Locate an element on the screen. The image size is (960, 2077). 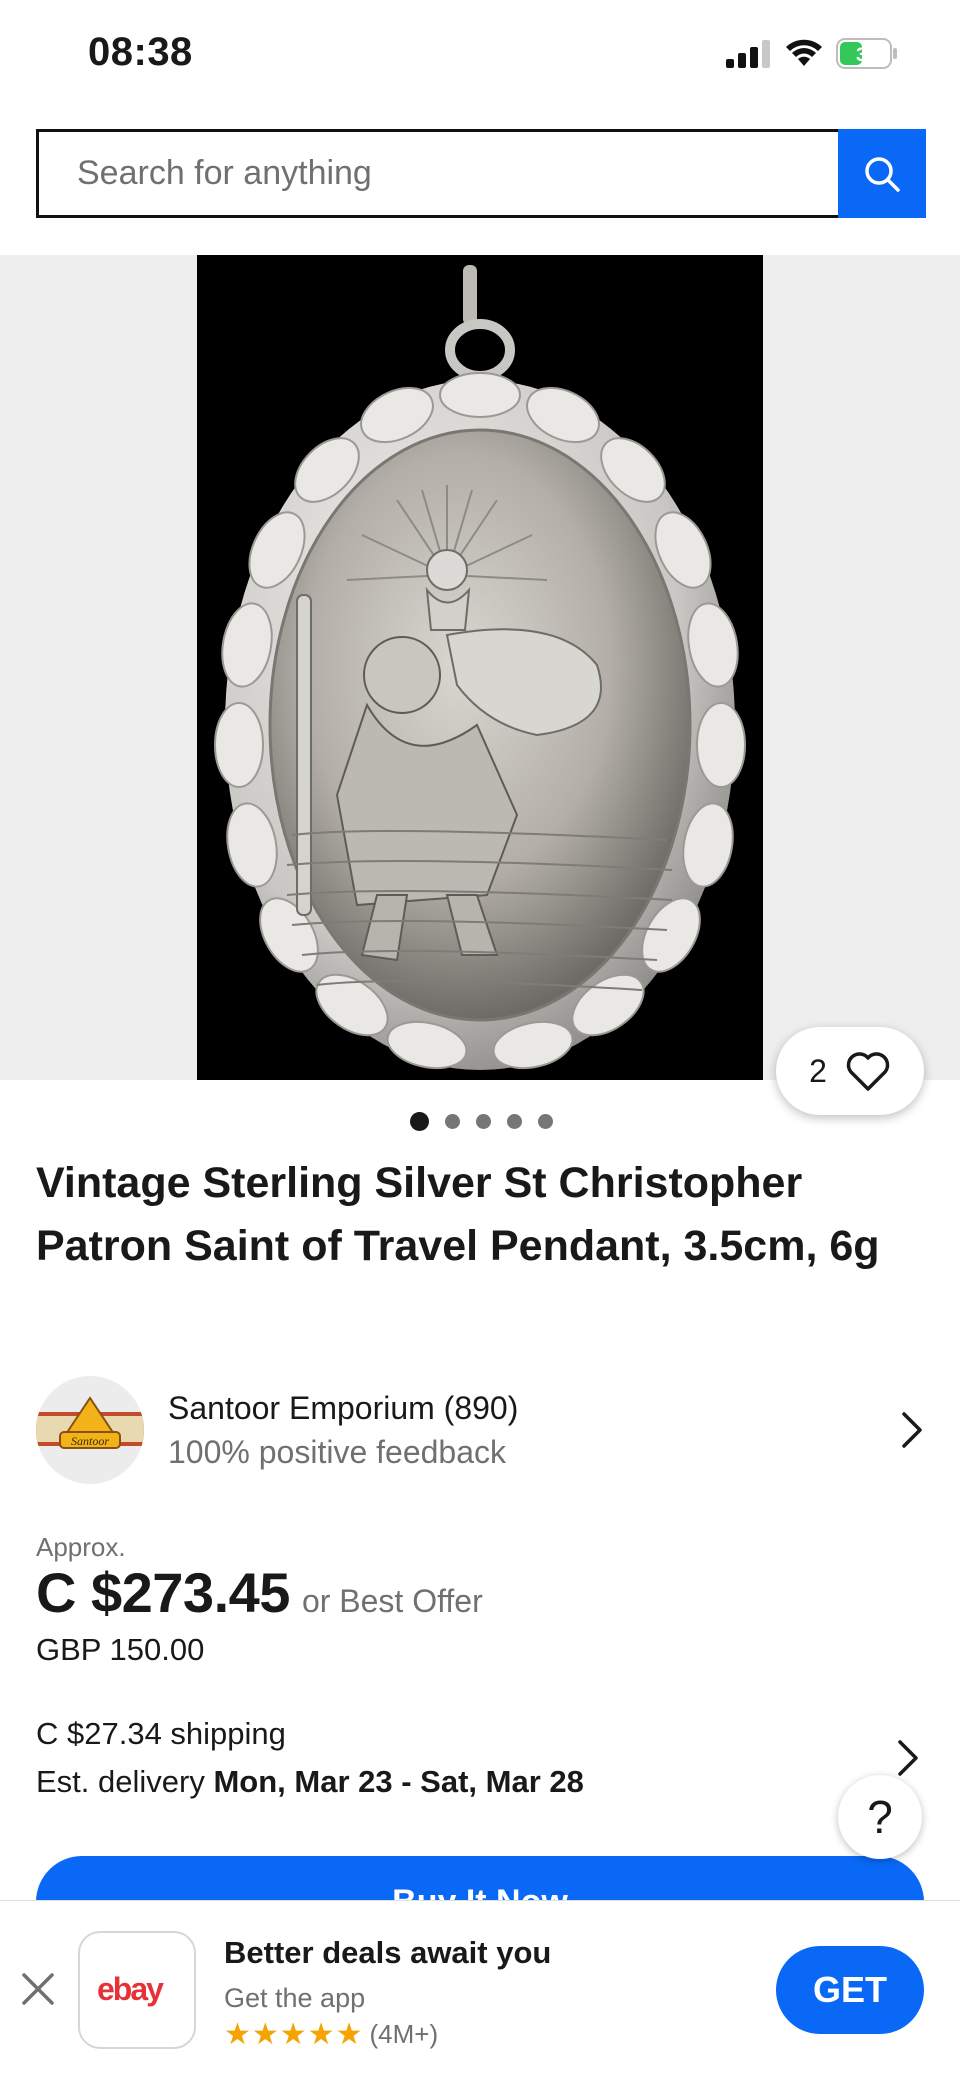
wifi-icon is located at coordinates (804, 52).